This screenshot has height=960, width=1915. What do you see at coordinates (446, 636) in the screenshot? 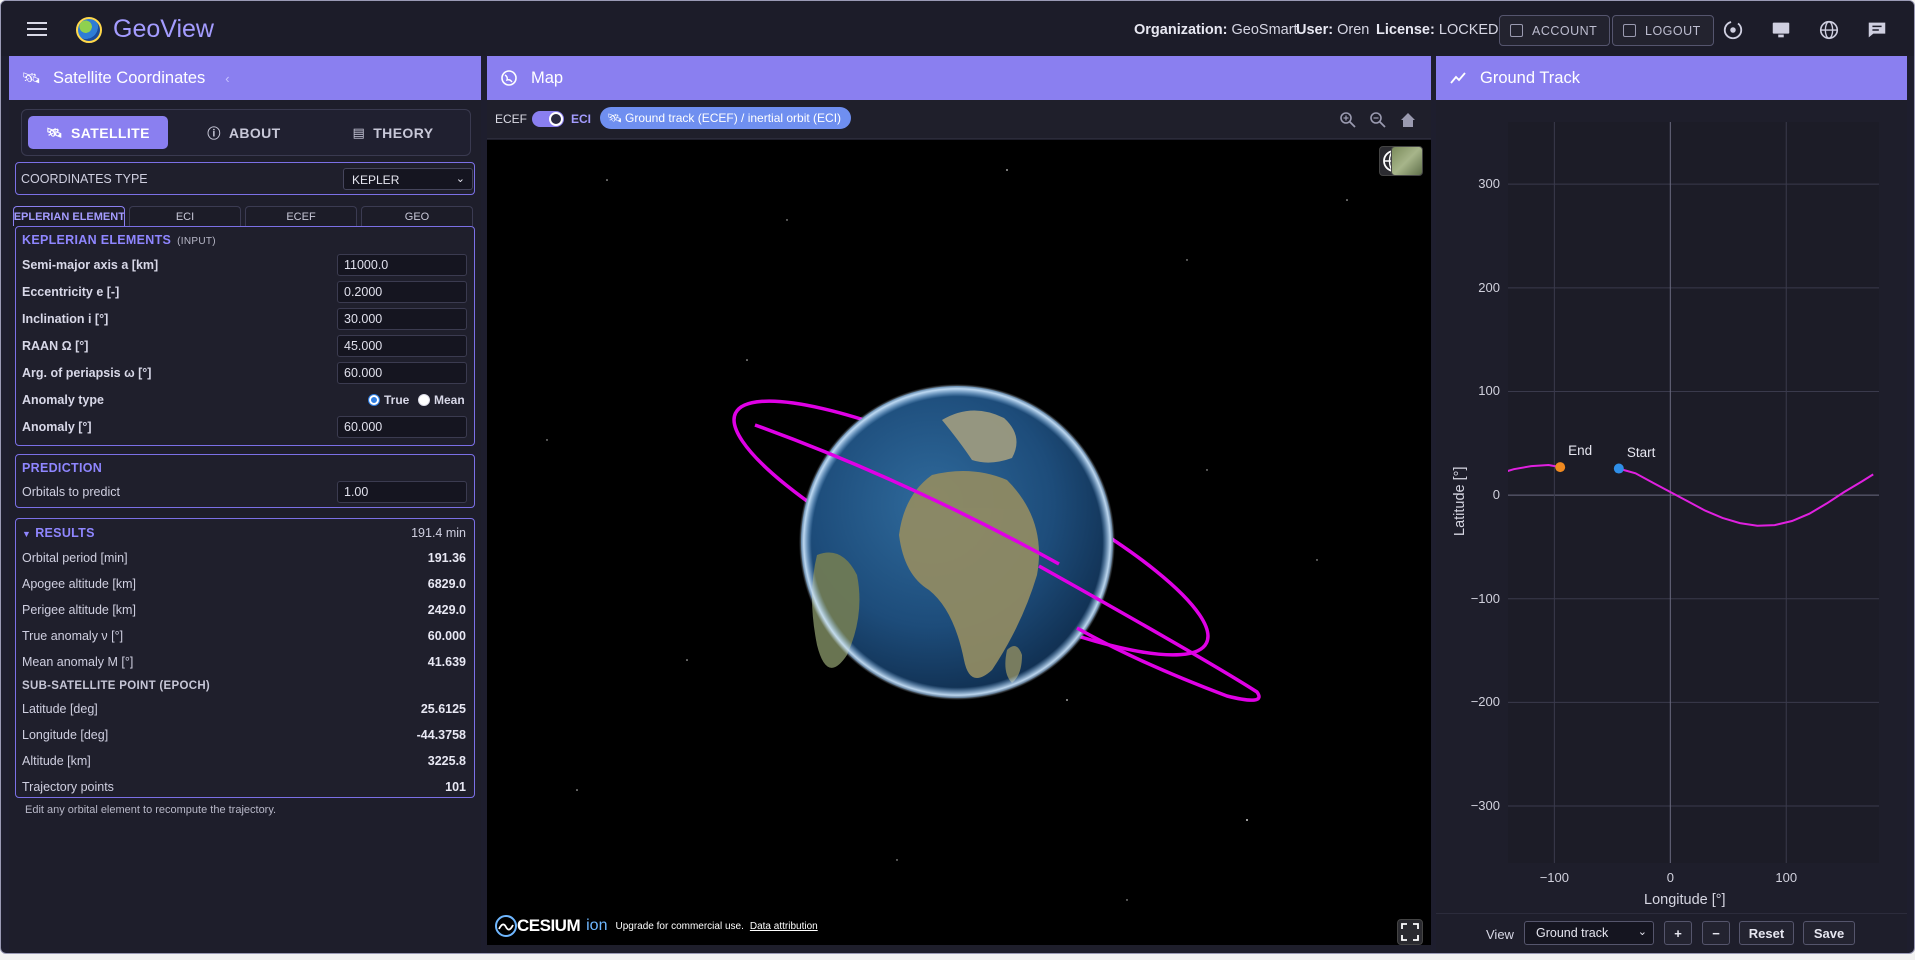
I see `result-value: 60.000` at bounding box center [446, 636].